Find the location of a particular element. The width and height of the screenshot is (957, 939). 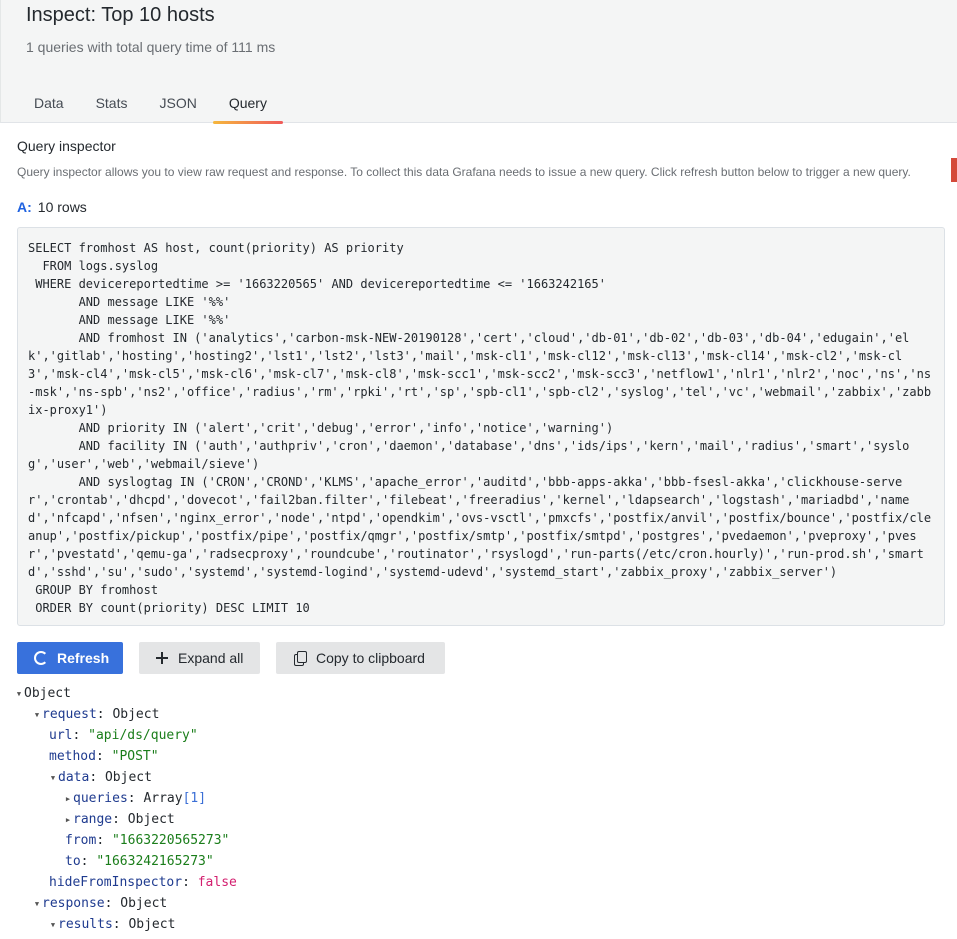

tab-query: Query is located at coordinates (248, 108).